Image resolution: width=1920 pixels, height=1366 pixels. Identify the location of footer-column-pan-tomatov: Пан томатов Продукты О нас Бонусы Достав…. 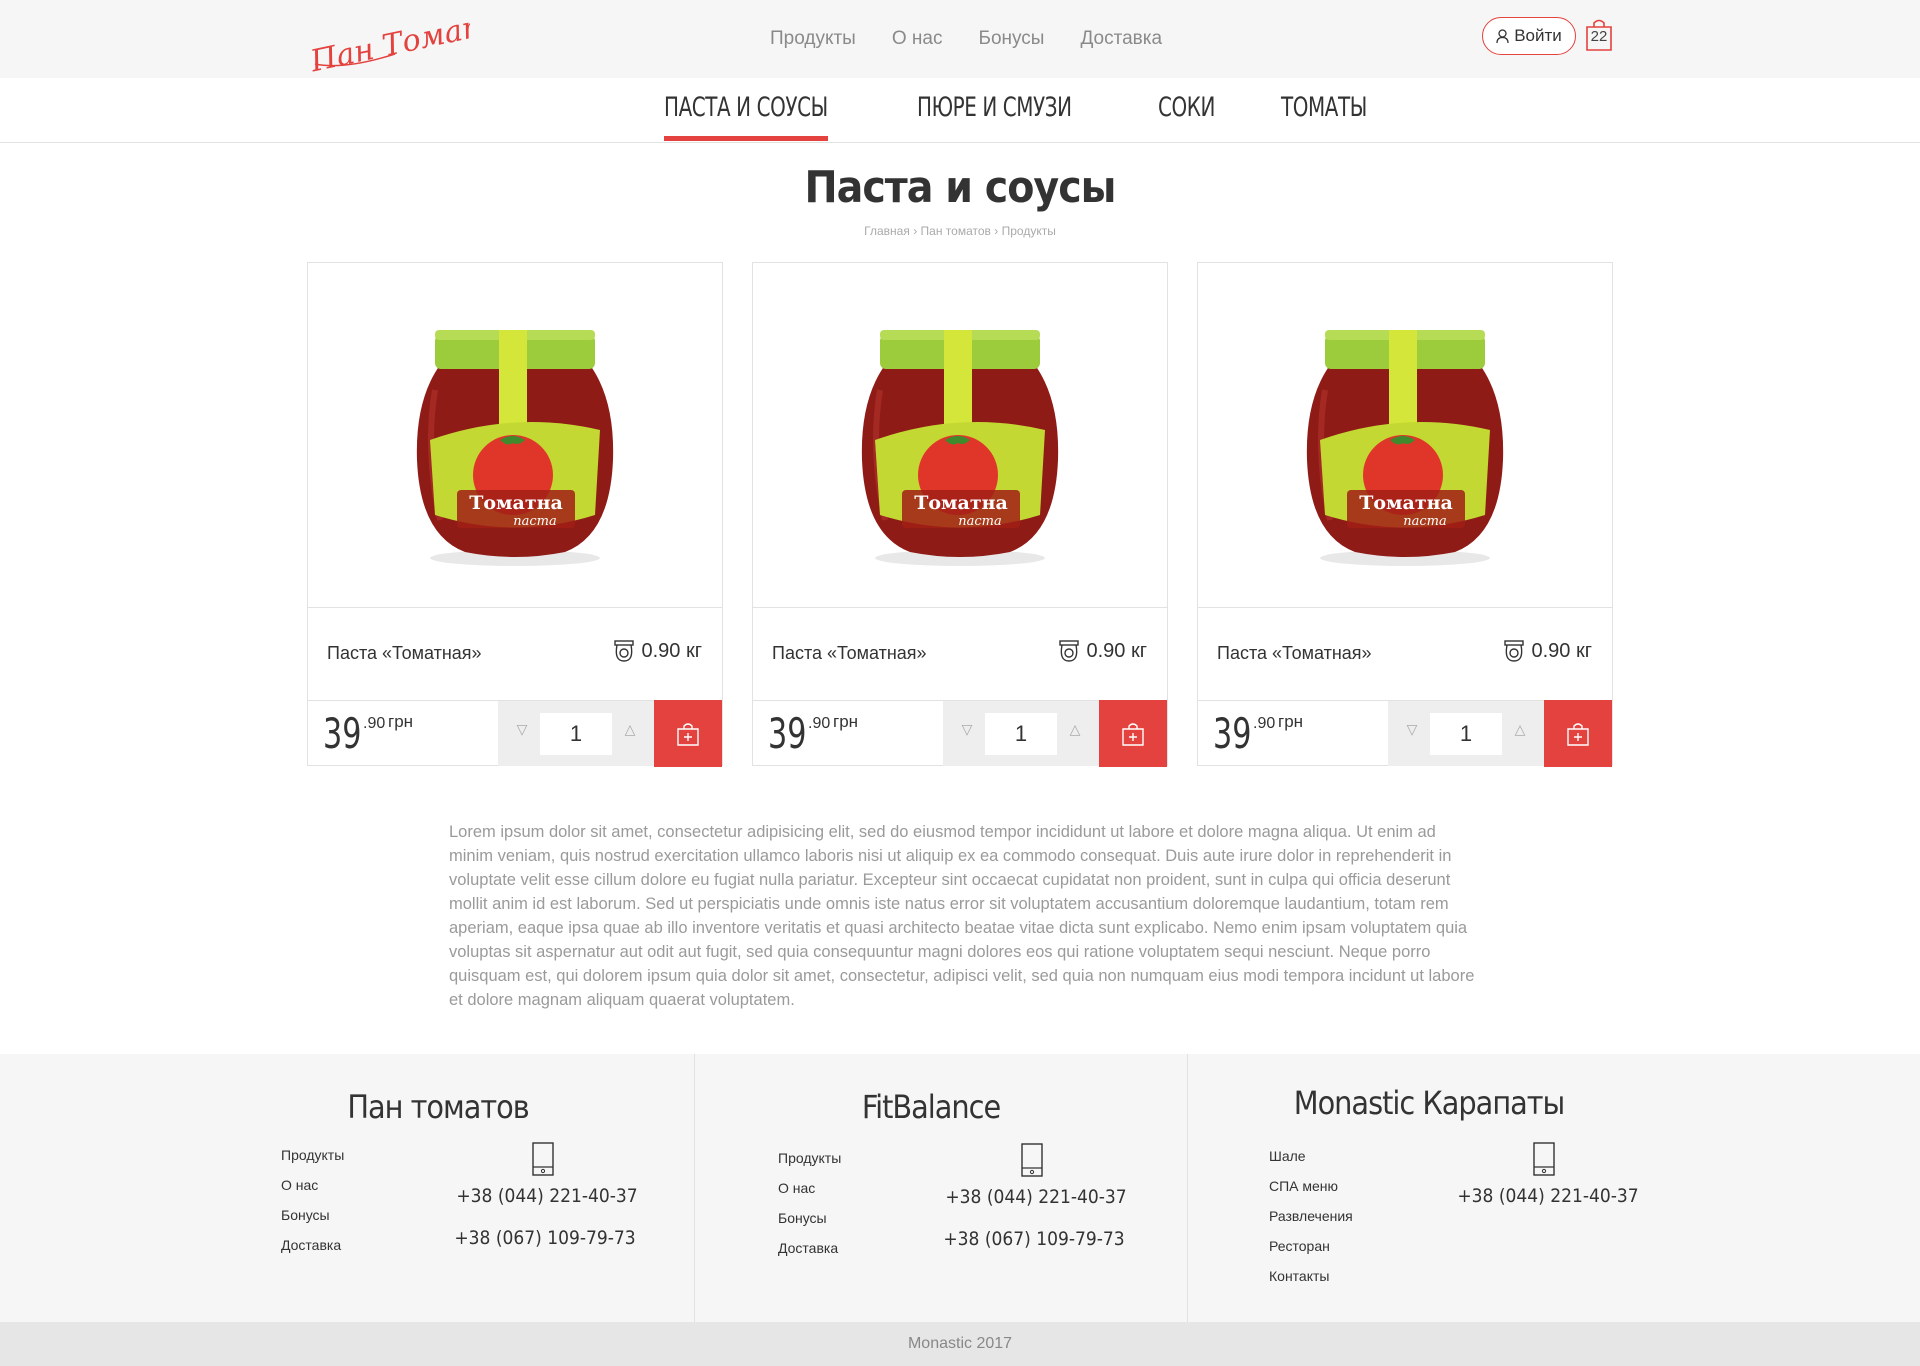
(347, 1188).